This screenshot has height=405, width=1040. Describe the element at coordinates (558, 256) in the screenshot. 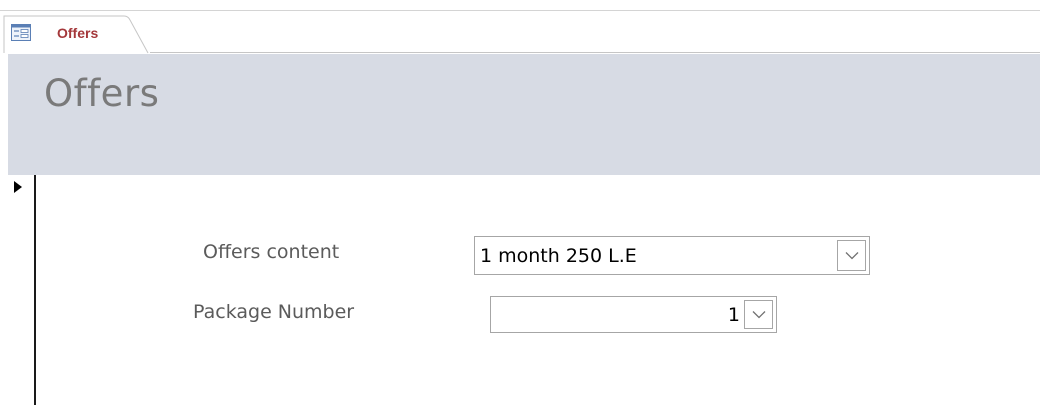

I see `offers-content-value: 1 month 250 L.E` at that location.